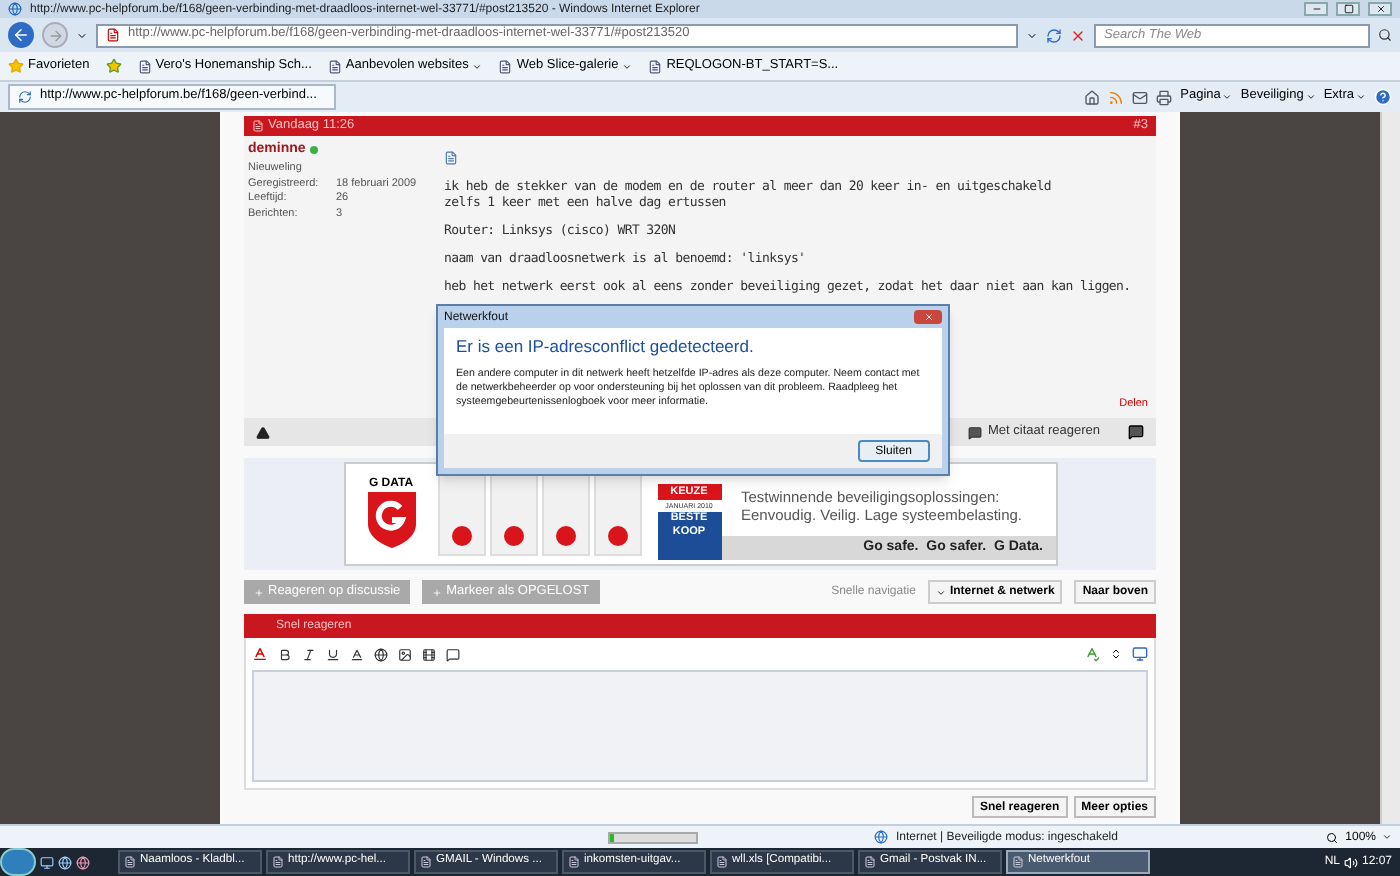 This screenshot has width=1400, height=876. Describe the element at coordinates (1092, 654) in the screenshot. I see `spellcheck-icon` at that location.